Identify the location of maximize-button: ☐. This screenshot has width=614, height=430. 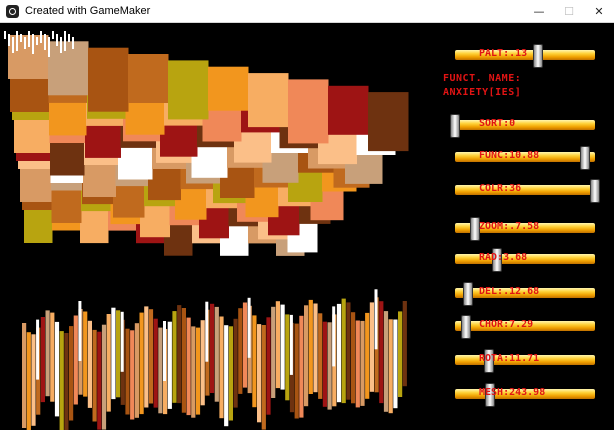
(569, 11).